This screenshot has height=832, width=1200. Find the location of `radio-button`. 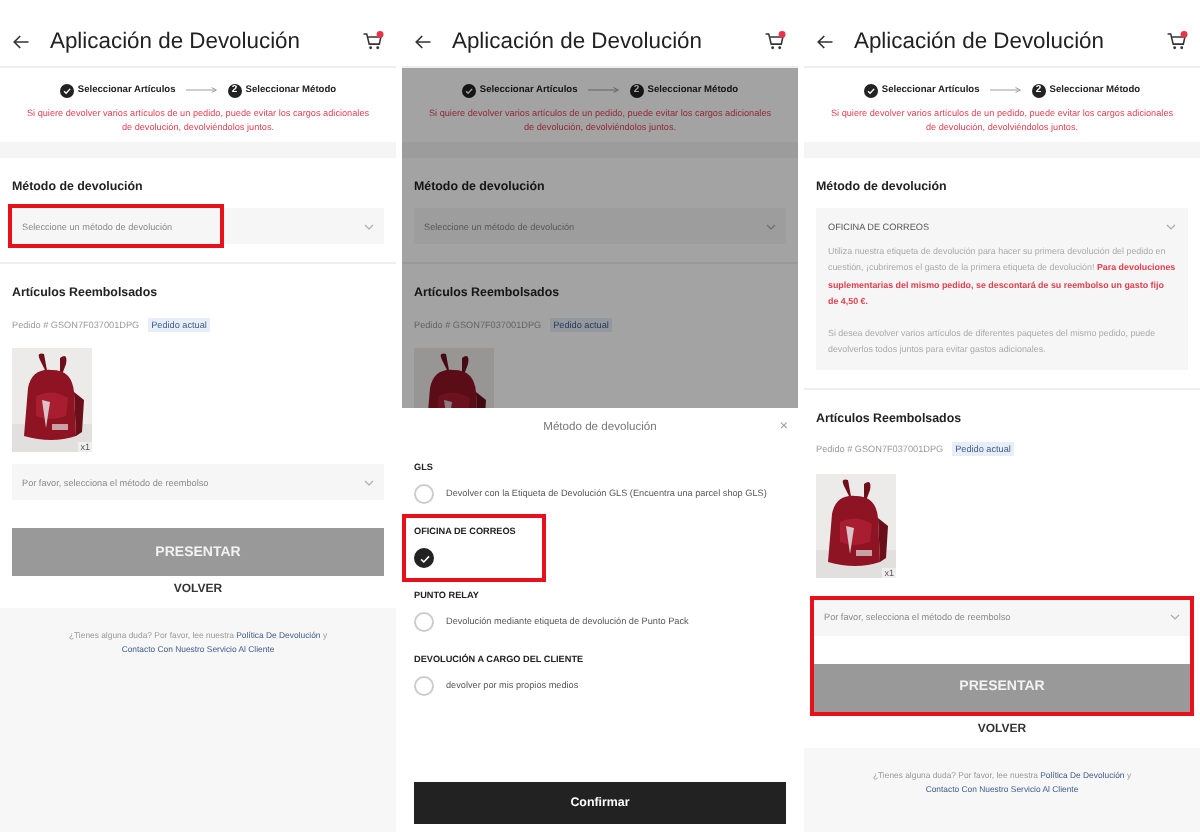

radio-button is located at coordinates (424, 558).